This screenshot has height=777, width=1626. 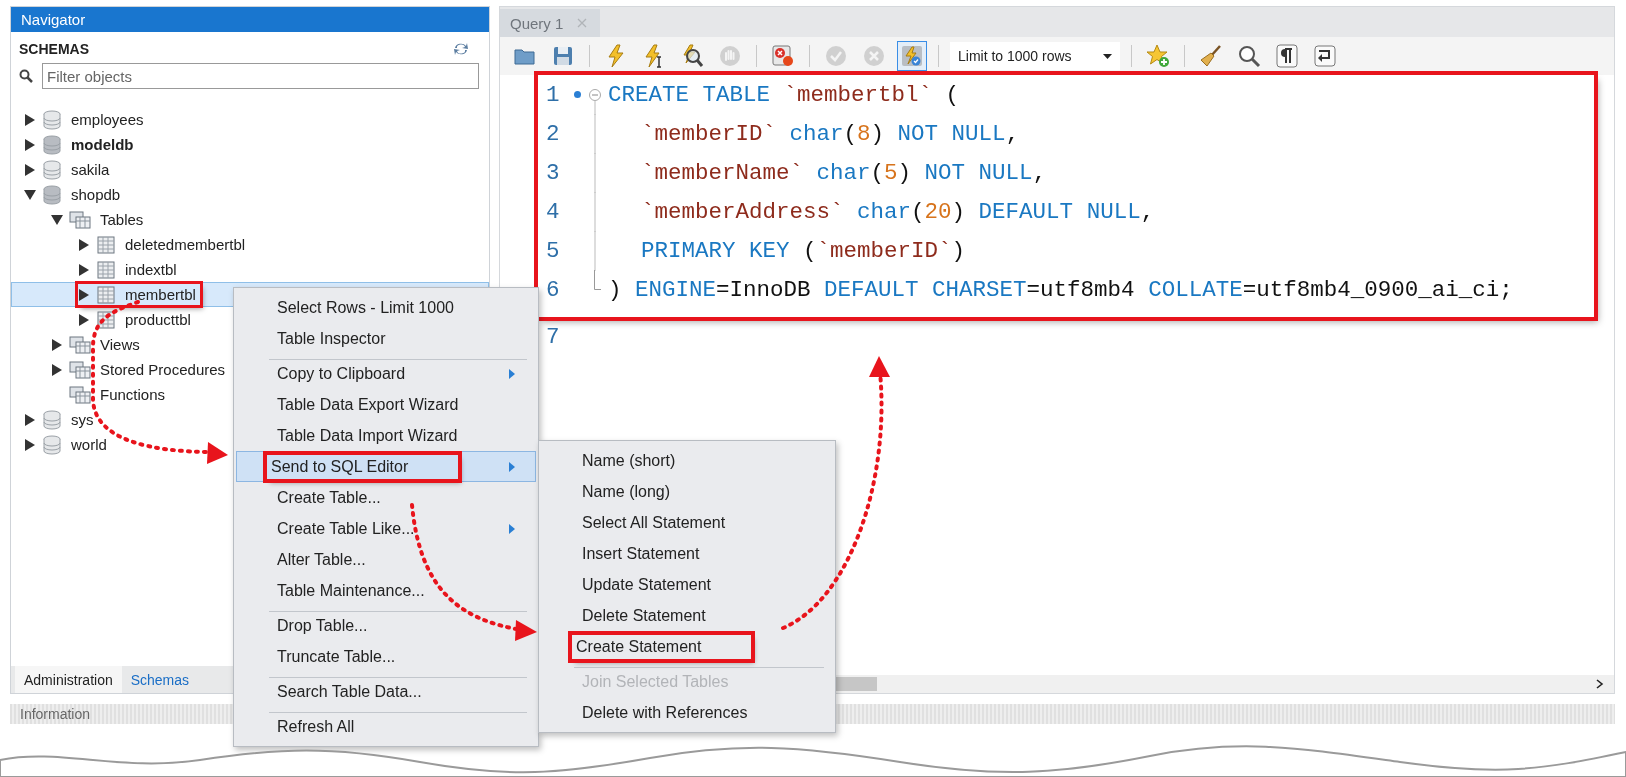 I want to click on tab-label: Query 1, so click(x=537, y=23).